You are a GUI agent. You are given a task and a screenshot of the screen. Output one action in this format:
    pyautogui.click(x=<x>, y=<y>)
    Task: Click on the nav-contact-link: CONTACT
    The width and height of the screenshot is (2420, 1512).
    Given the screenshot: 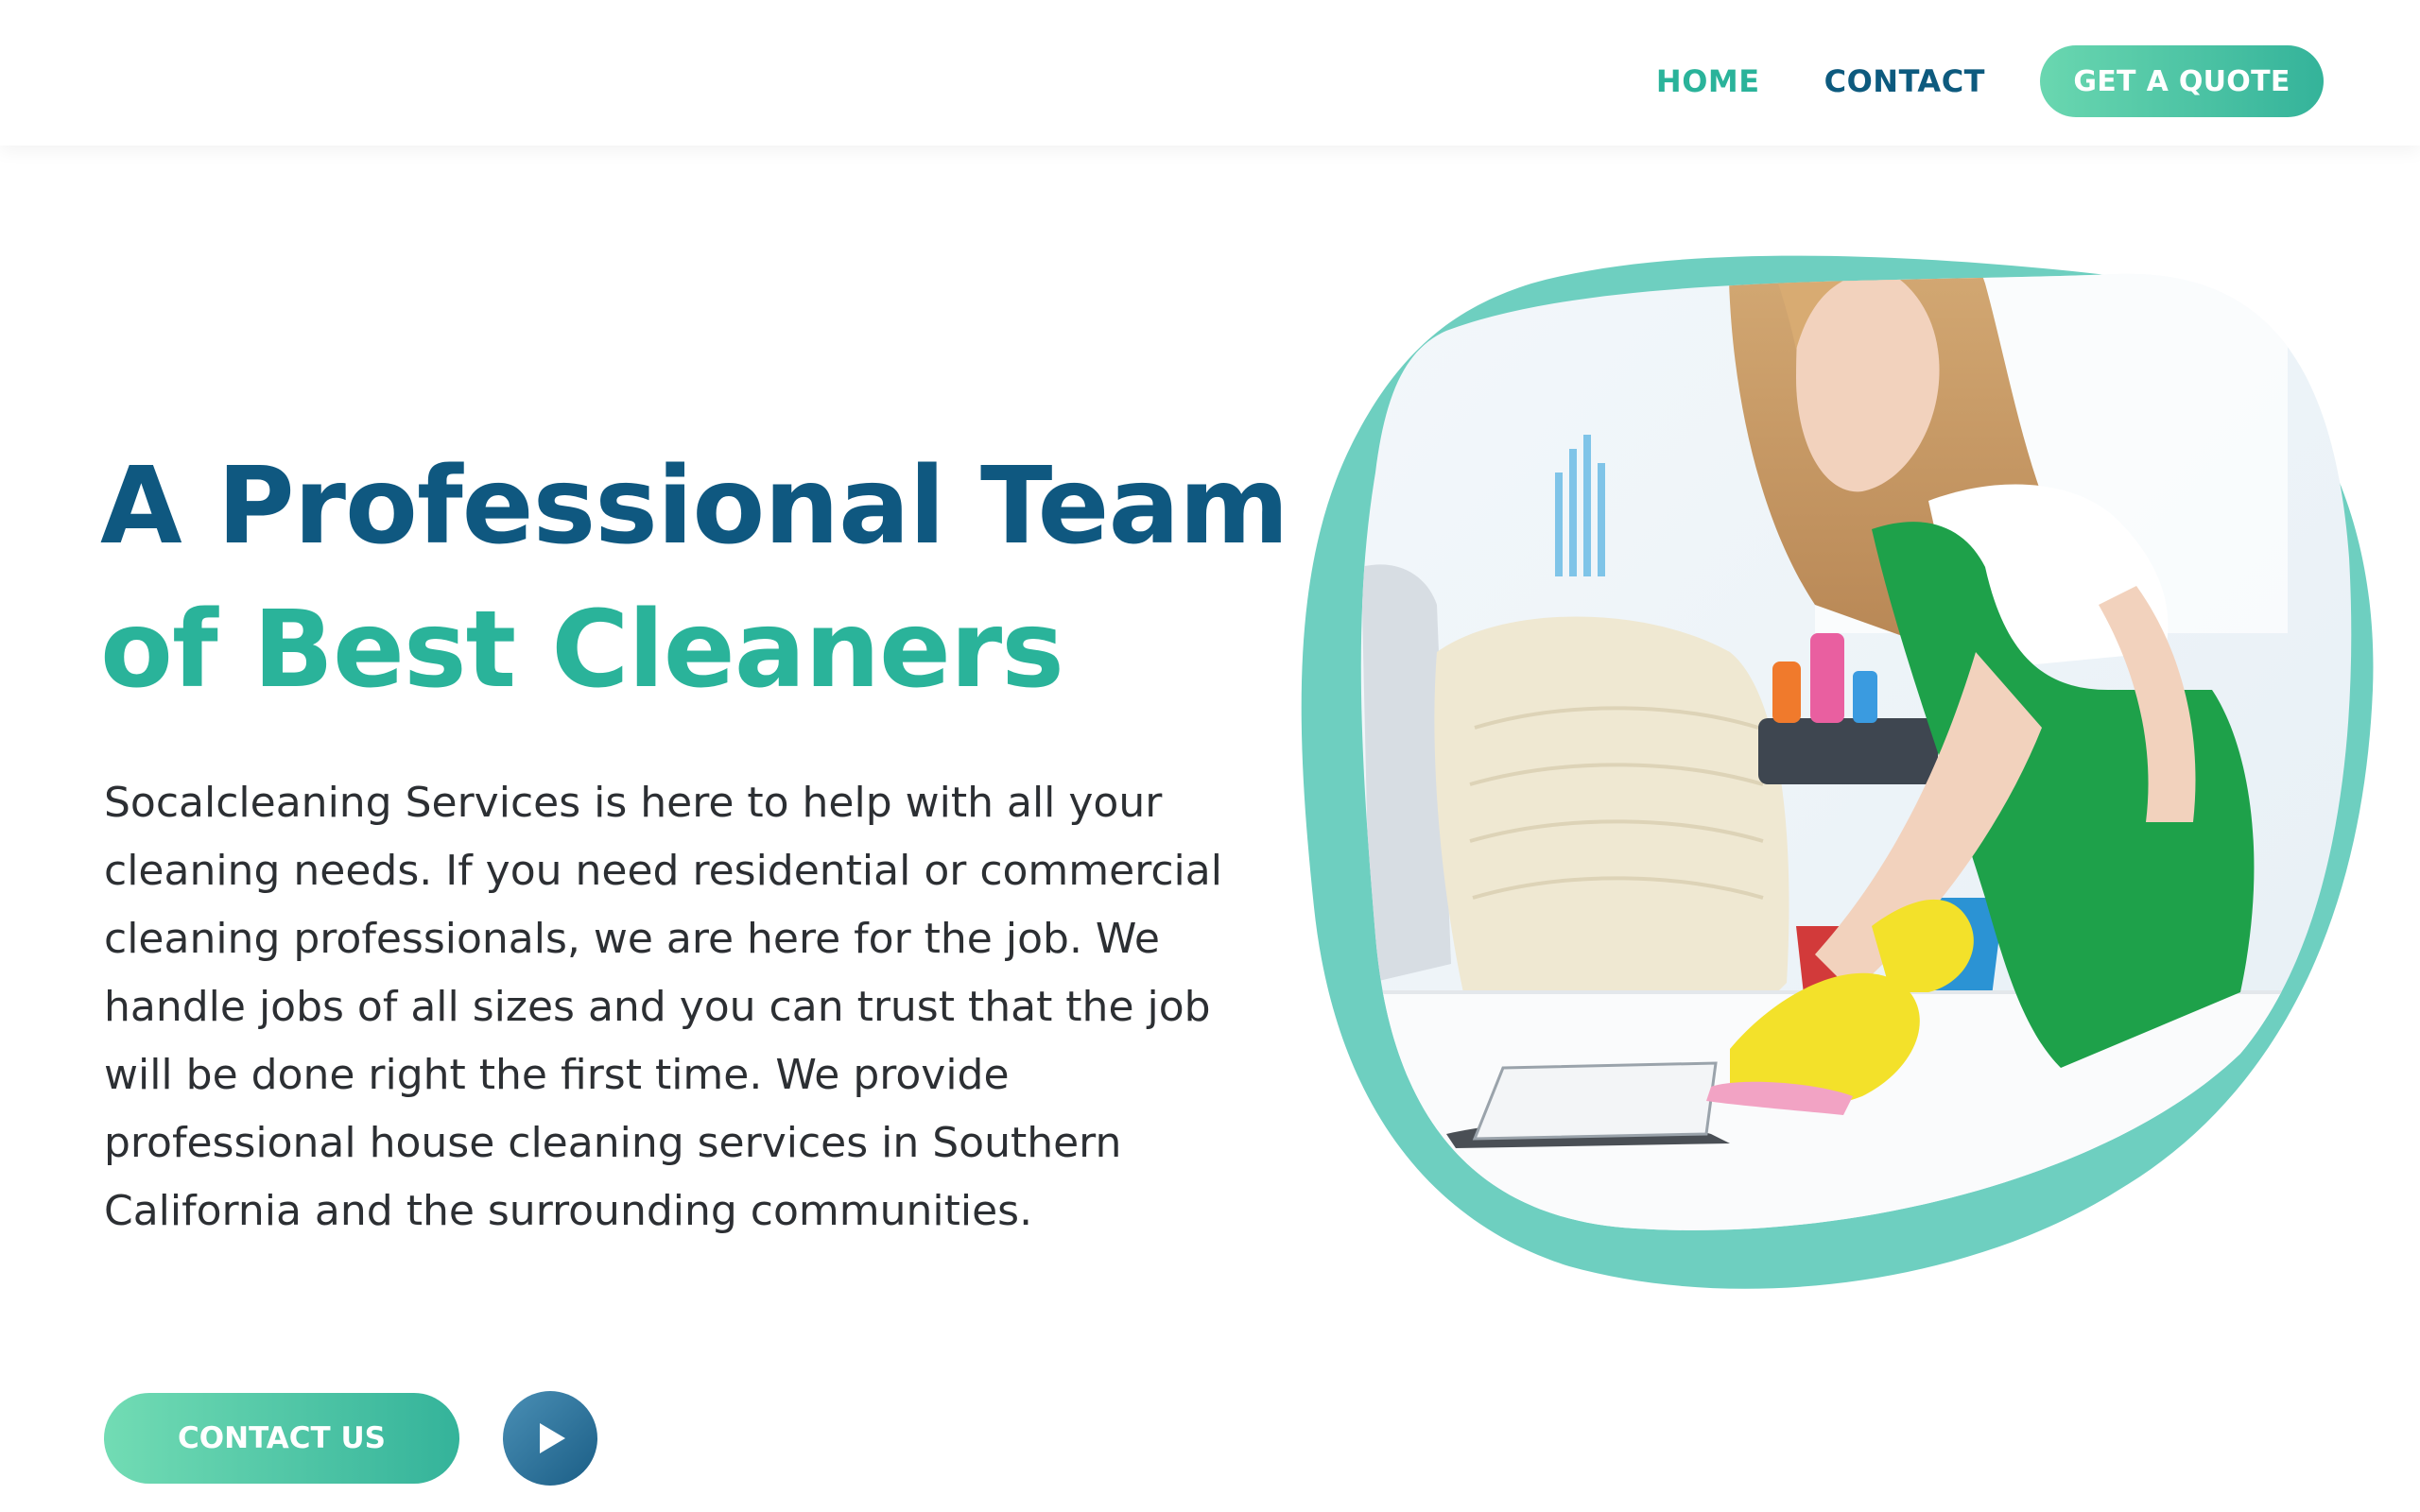 What is the action you would take?
    pyautogui.click(x=1904, y=81)
    